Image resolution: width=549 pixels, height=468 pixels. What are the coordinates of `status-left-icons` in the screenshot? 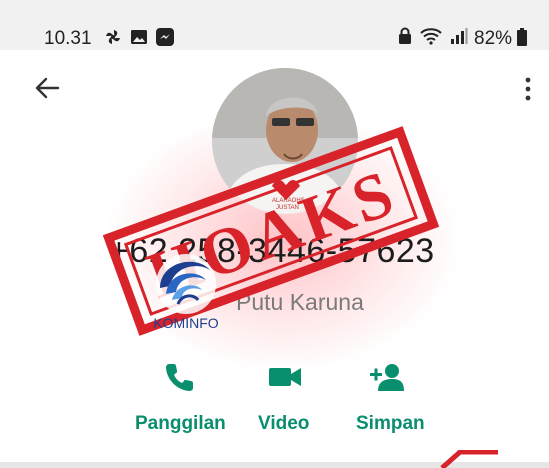 It's located at (139, 37).